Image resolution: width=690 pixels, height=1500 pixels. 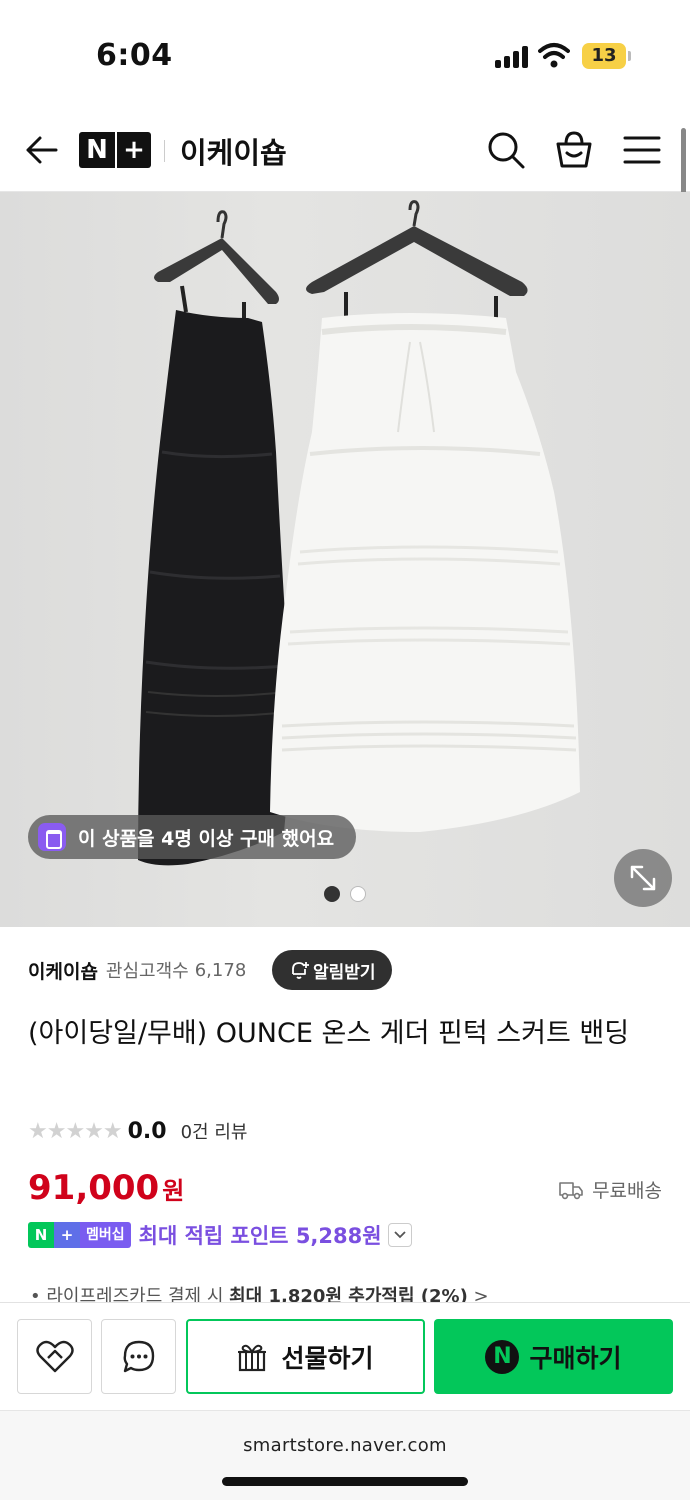 What do you see at coordinates (399, 1235) in the screenshot?
I see `chevron-down-icon` at bounding box center [399, 1235].